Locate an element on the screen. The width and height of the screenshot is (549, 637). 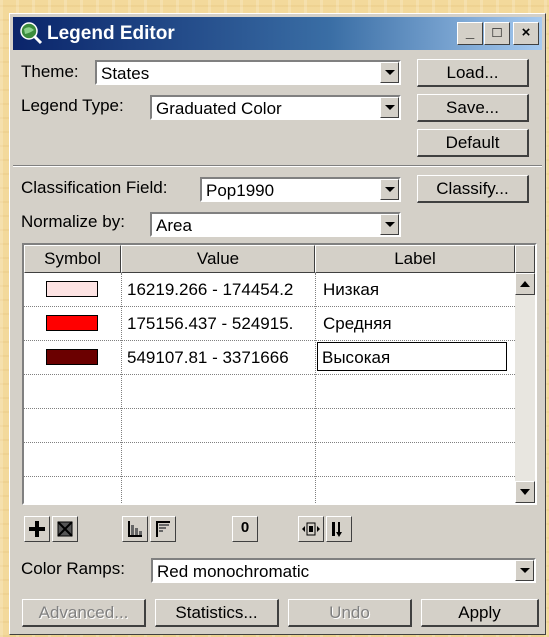
null-value-button: 0 is located at coordinates (245, 529).